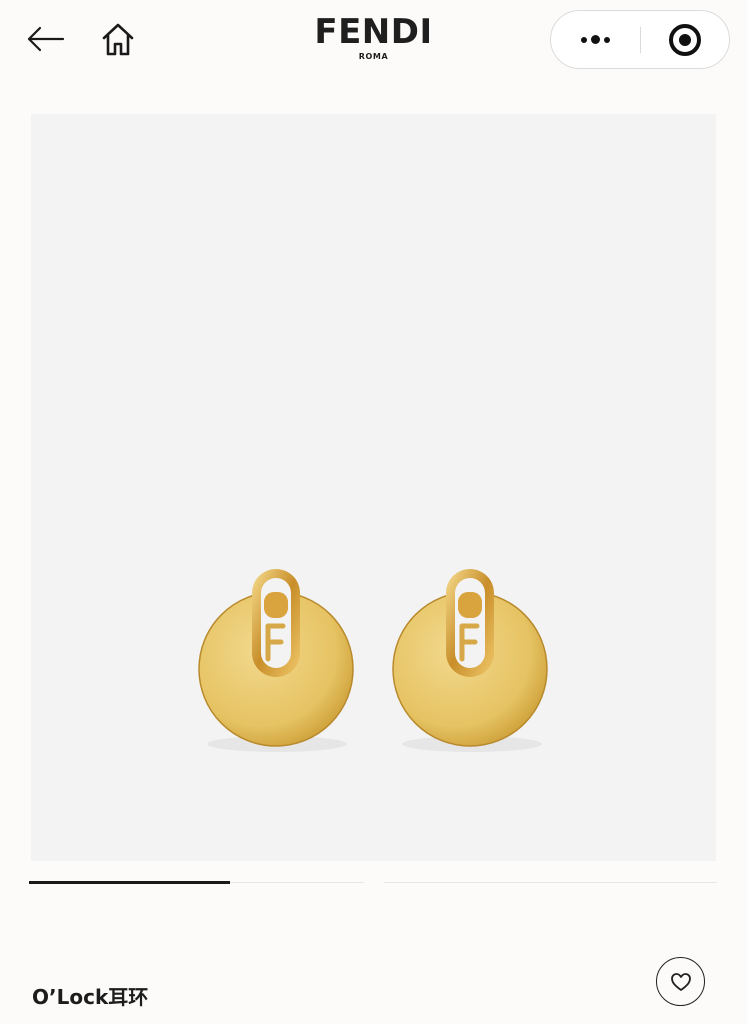  What do you see at coordinates (276, 660) in the screenshot?
I see `earring-left` at bounding box center [276, 660].